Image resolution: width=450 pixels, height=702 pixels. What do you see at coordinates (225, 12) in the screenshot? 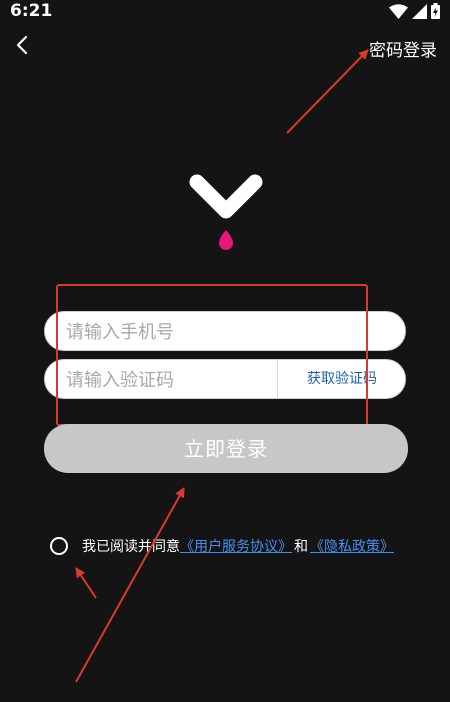
I see `status-bar: 6:21` at bounding box center [225, 12].